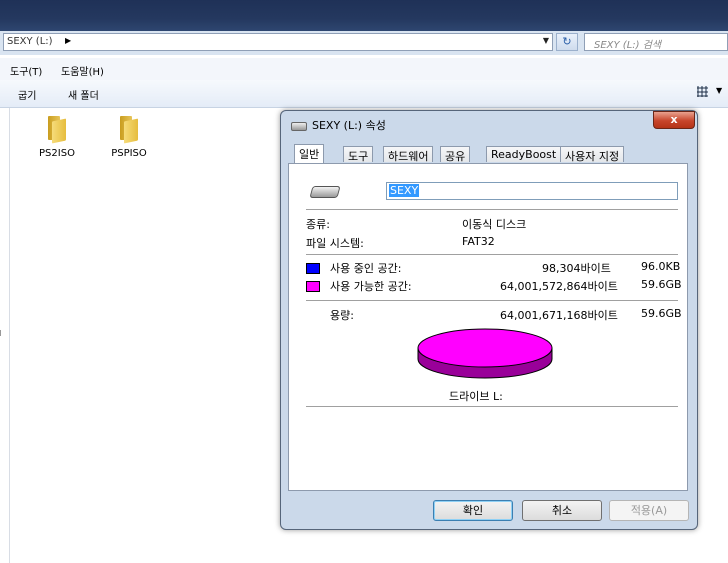 Image resolution: width=728 pixels, height=563 pixels. I want to click on cancel-button: 취소, so click(562, 510).